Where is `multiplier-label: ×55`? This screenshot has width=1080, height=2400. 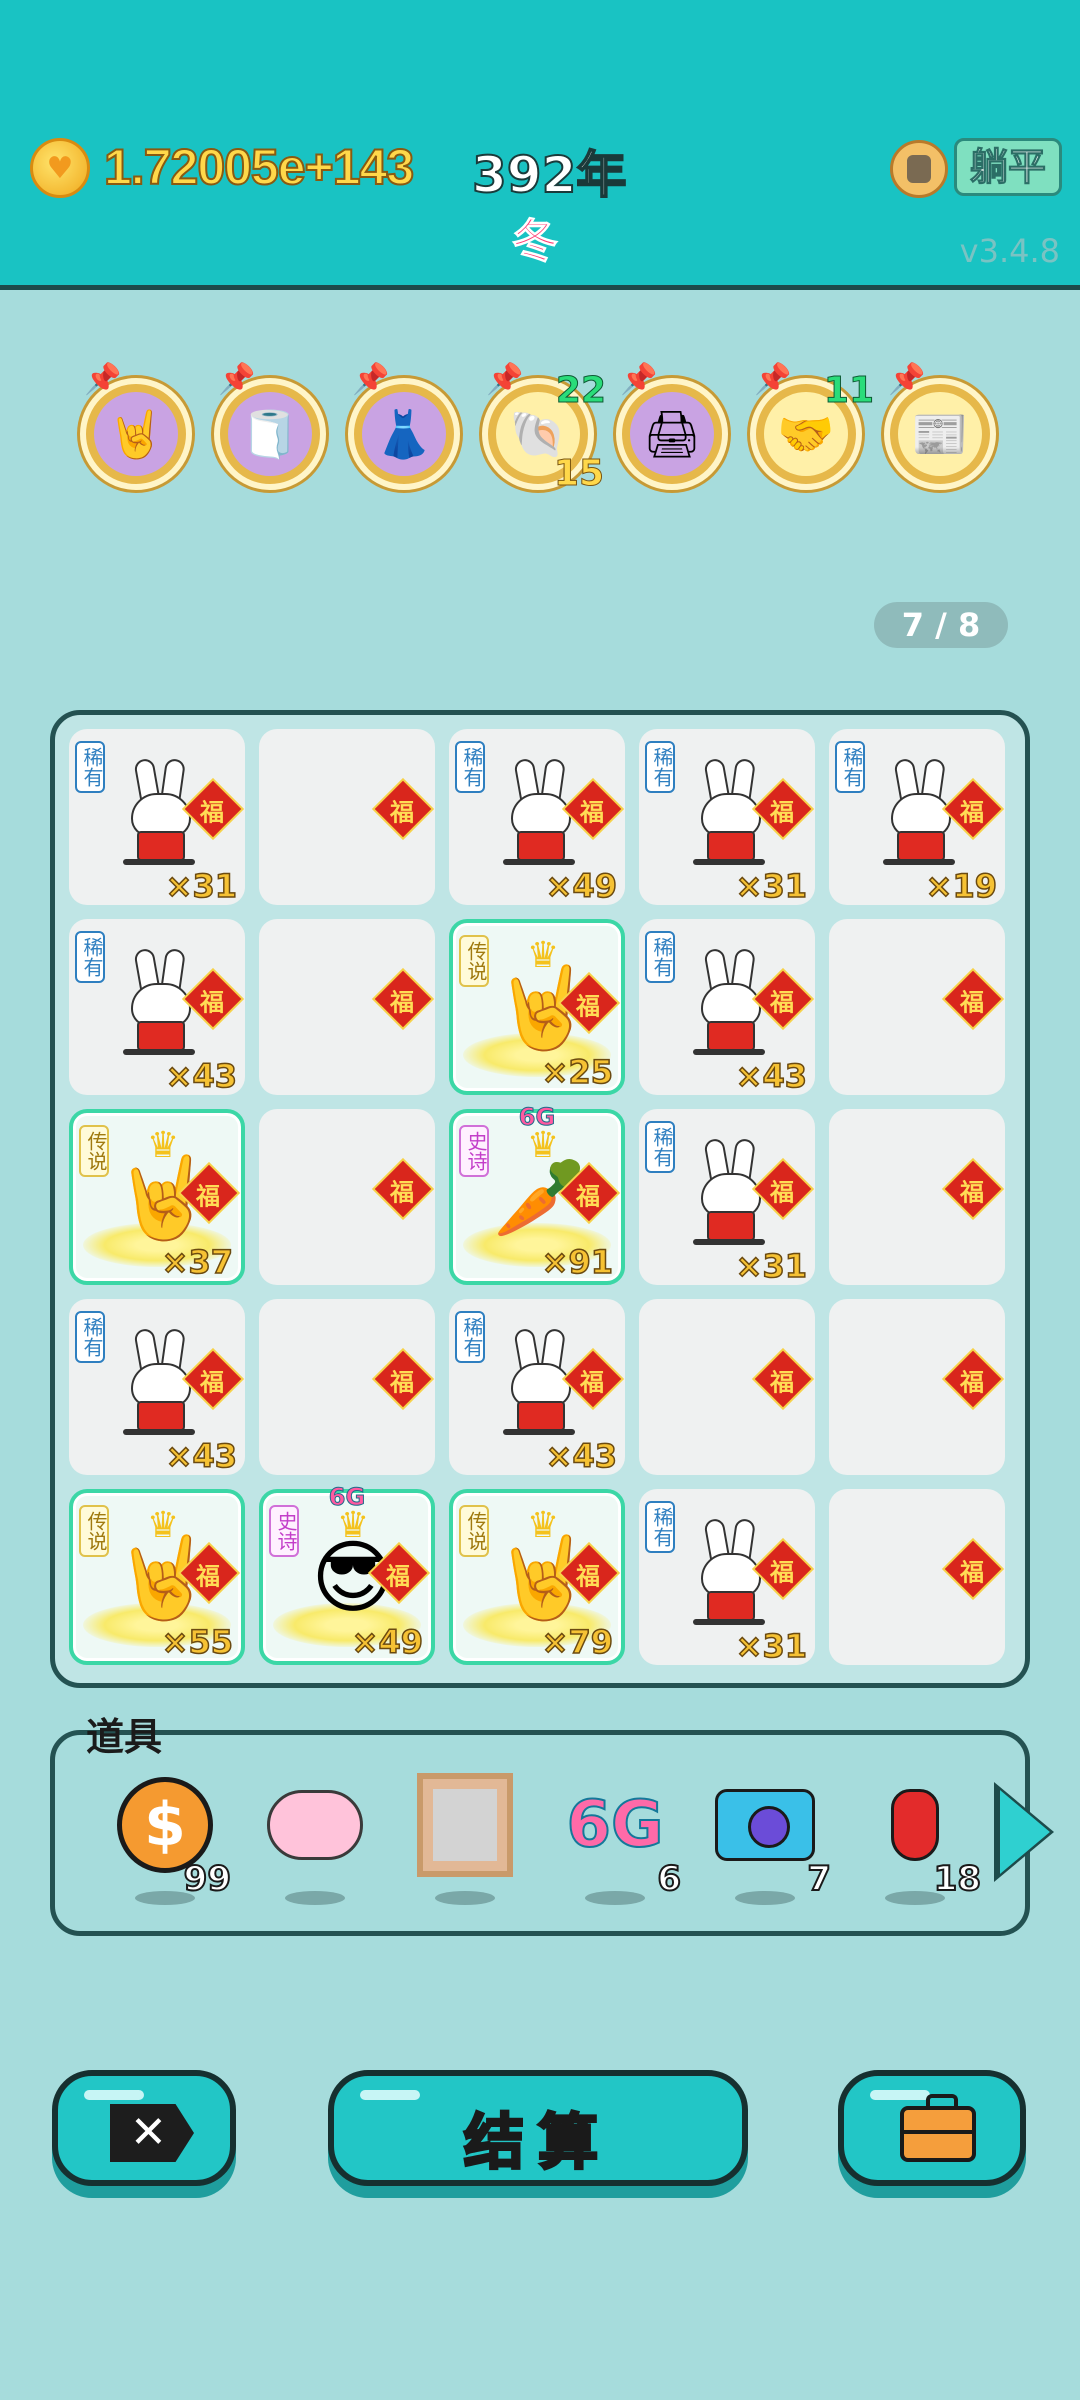 multiplier-label: ×55 is located at coordinates (197, 1642).